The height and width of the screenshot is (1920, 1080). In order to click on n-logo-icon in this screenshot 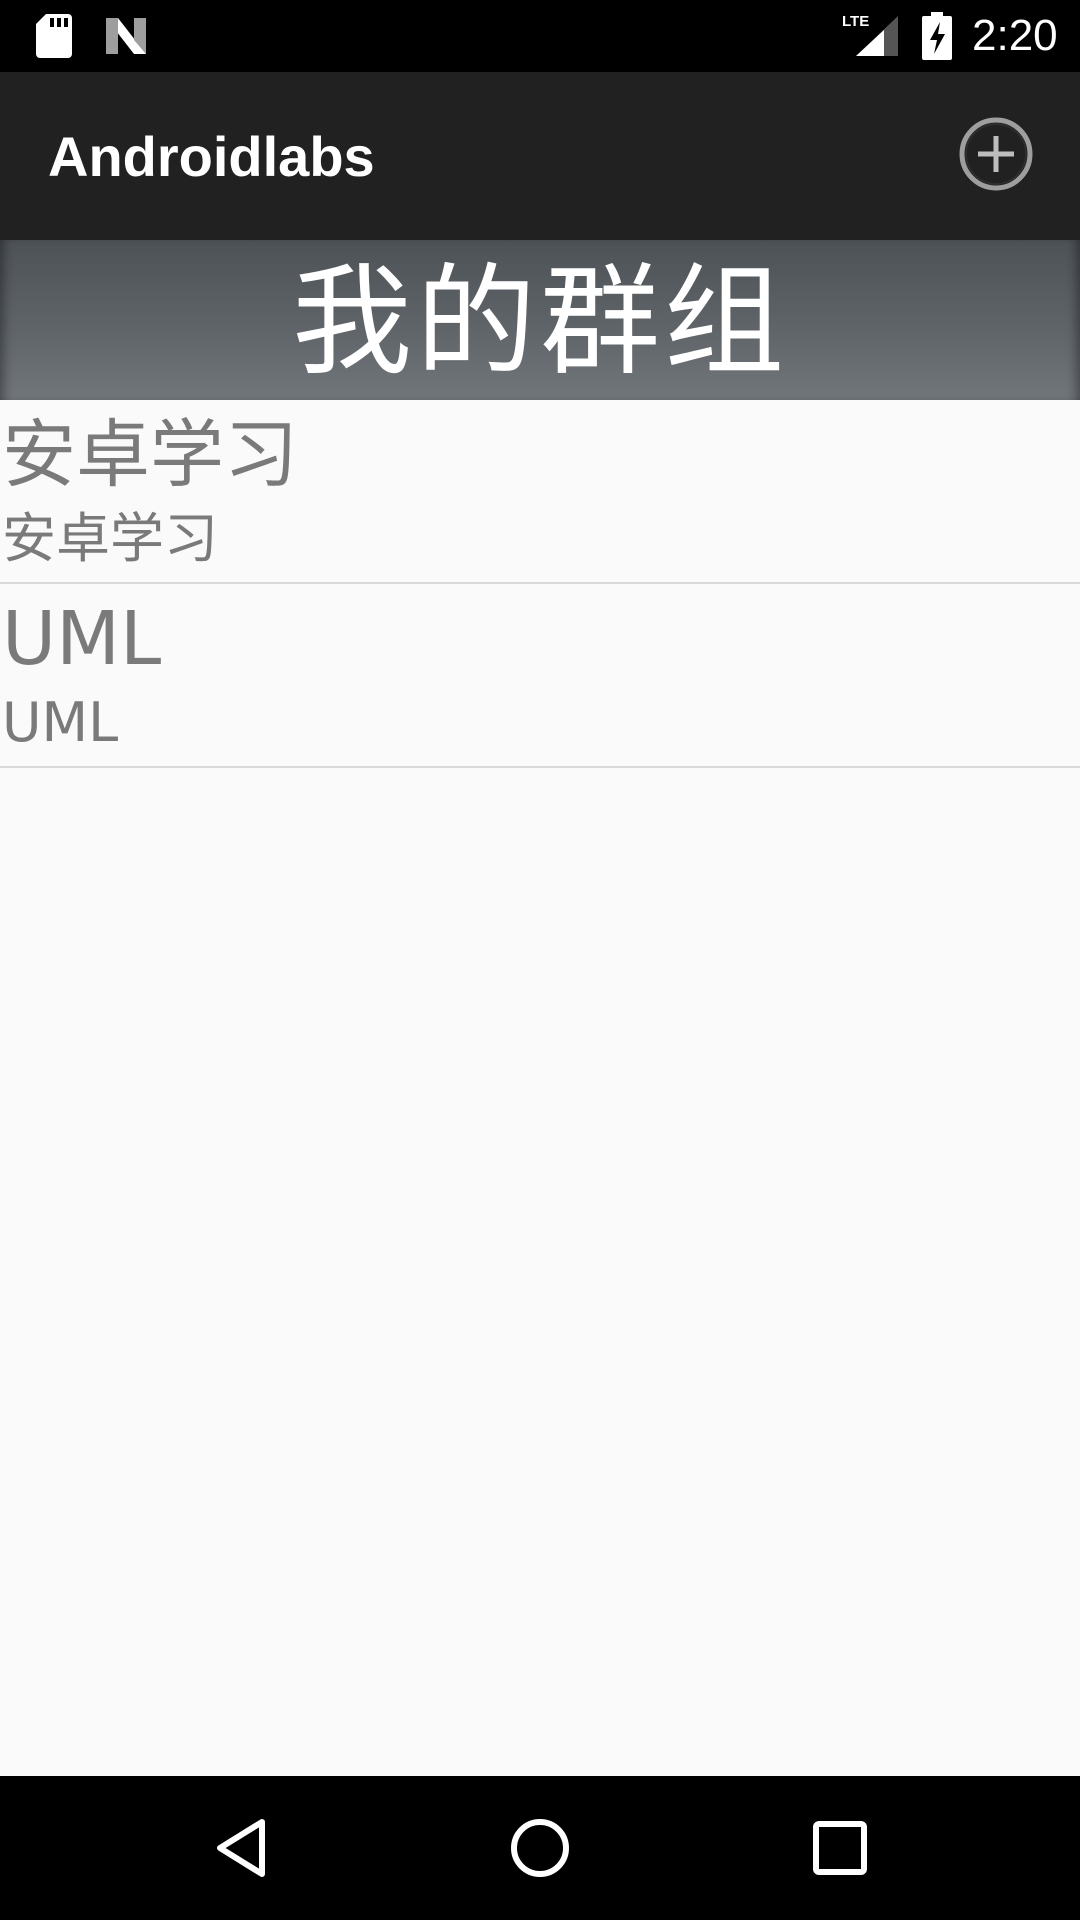, I will do `click(126, 36)`.